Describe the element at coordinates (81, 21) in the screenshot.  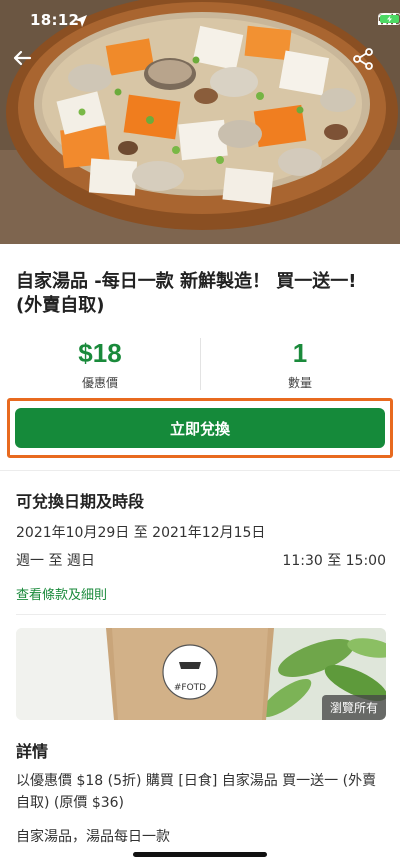
I see `location-arrow-icon` at that location.